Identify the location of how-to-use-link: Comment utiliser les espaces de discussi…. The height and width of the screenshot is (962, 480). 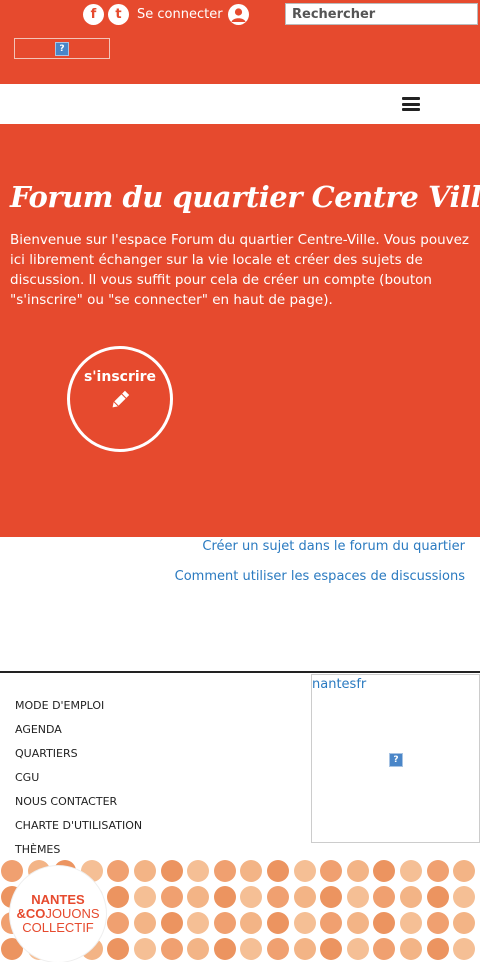
(320, 577).